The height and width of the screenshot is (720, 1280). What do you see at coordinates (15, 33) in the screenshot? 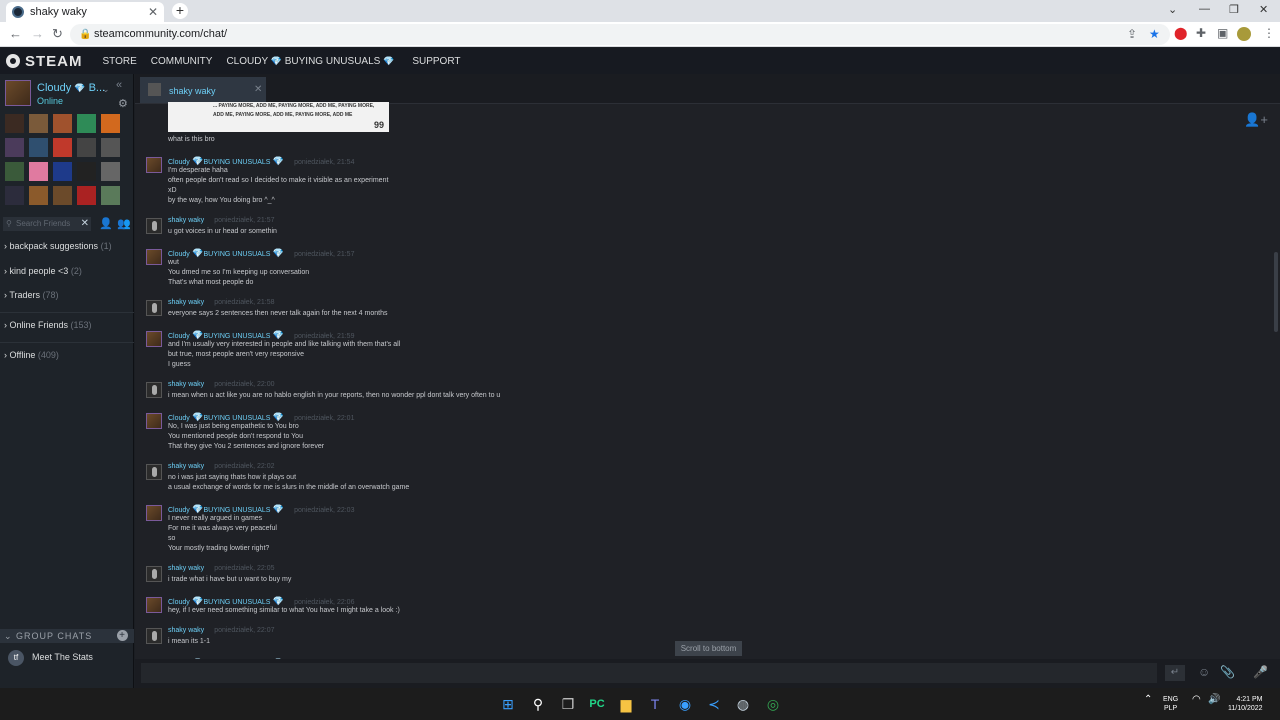
I see `back-button: ←` at bounding box center [15, 33].